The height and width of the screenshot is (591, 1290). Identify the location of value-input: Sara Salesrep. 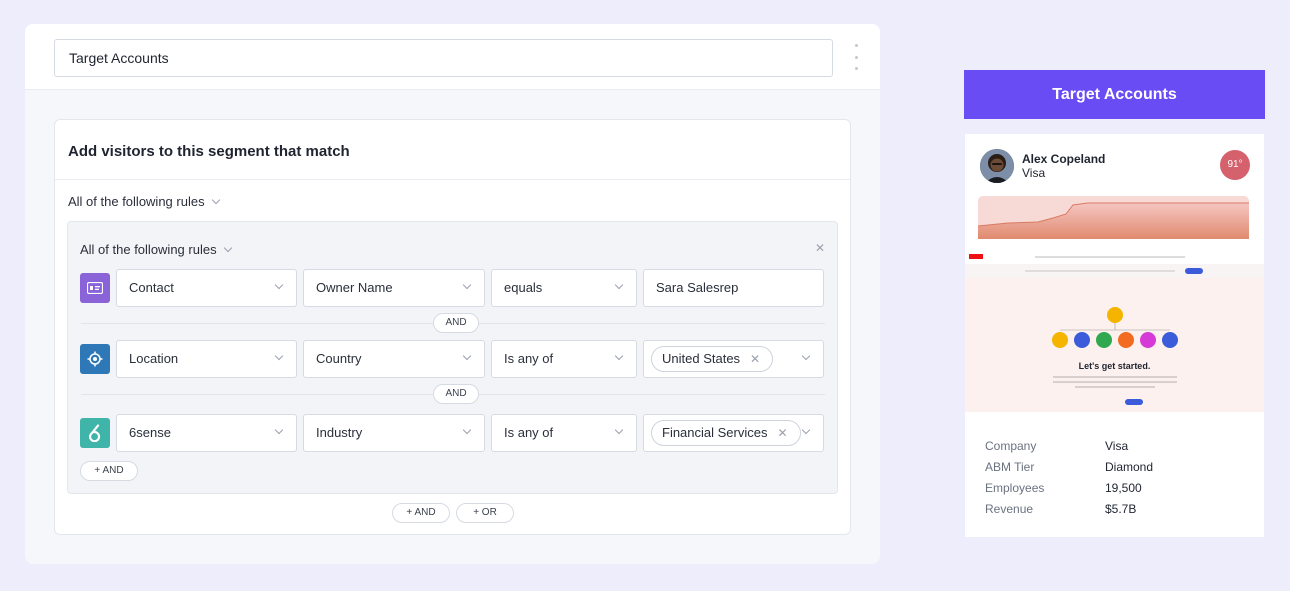
(733, 288).